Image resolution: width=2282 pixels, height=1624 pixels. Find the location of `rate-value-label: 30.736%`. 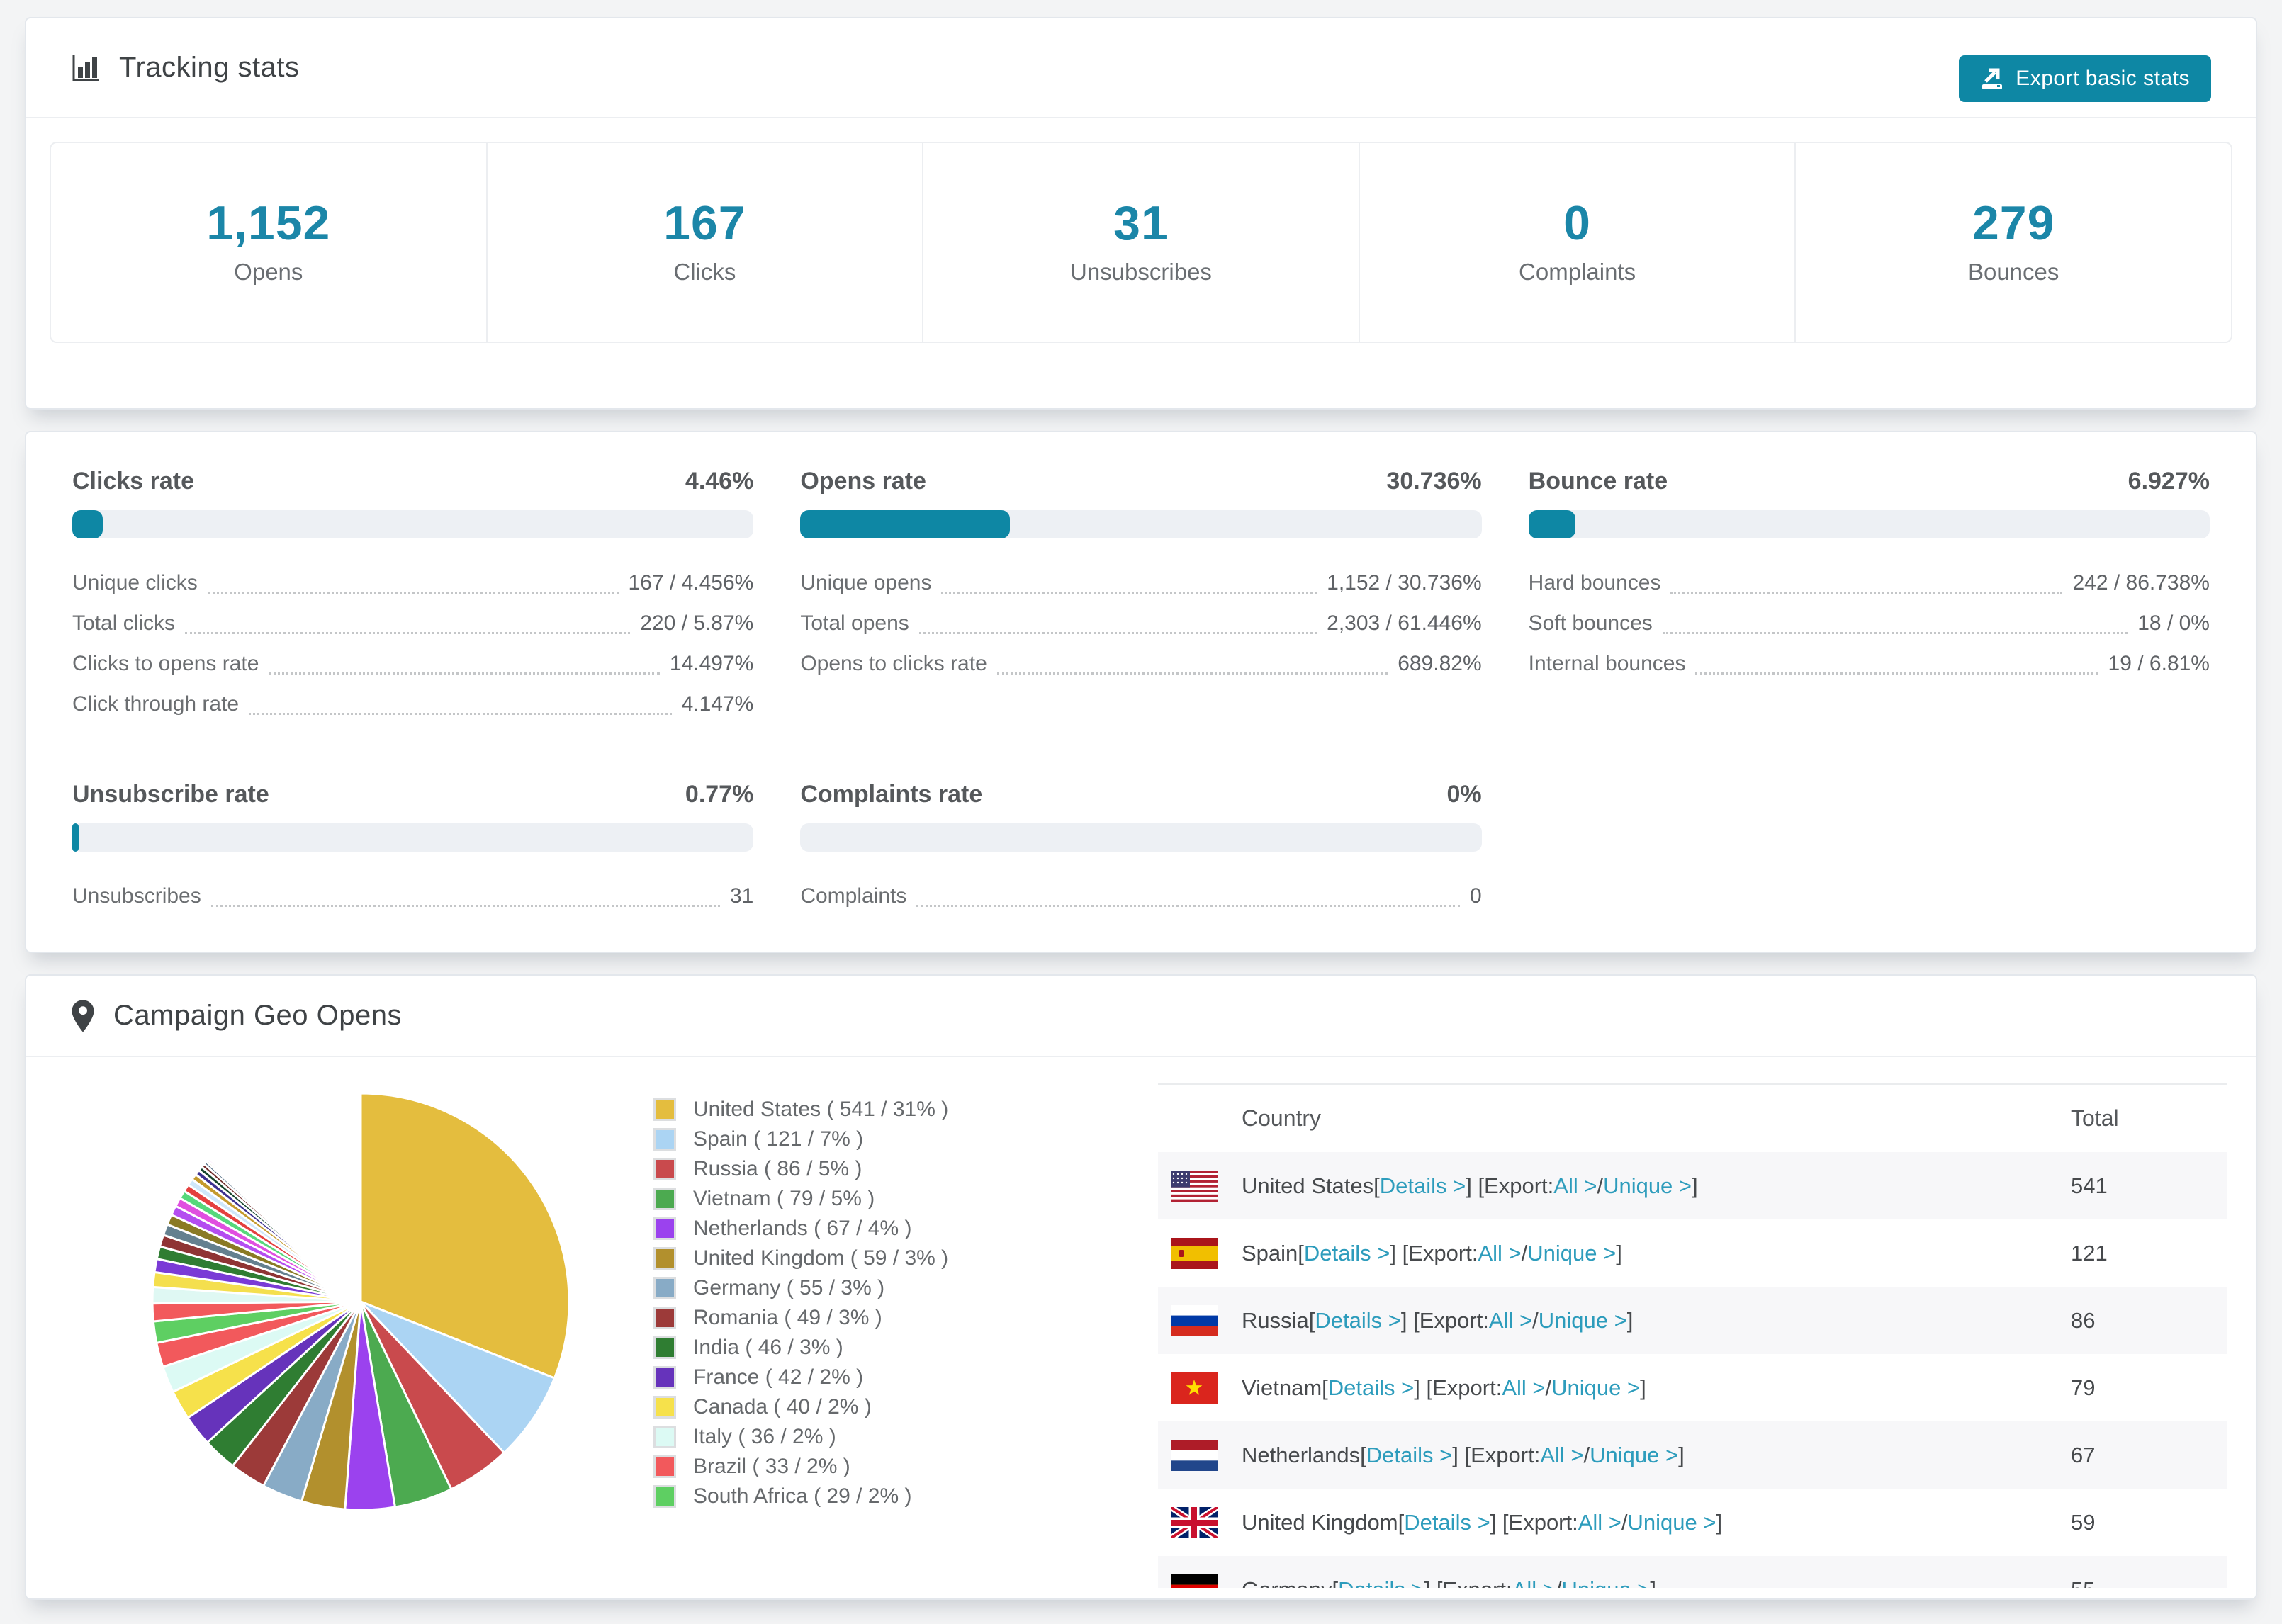

rate-value-label: 30.736% is located at coordinates (1434, 481).